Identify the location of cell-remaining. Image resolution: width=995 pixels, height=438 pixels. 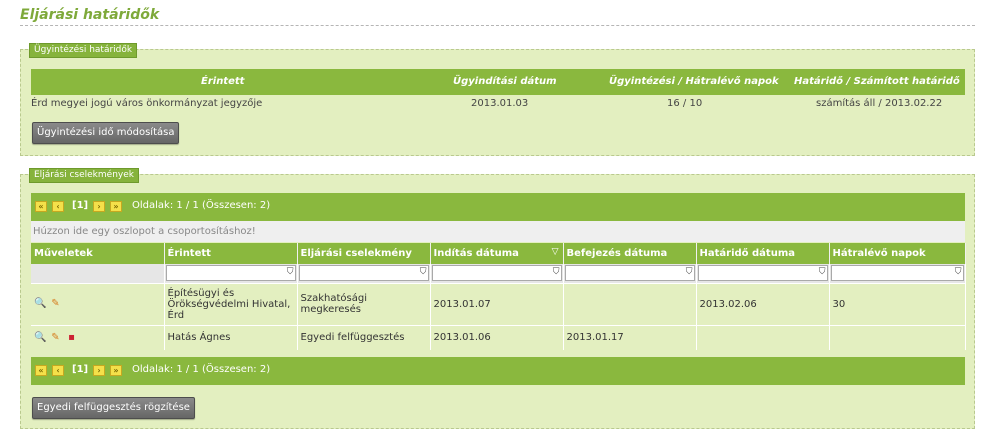
(897, 337).